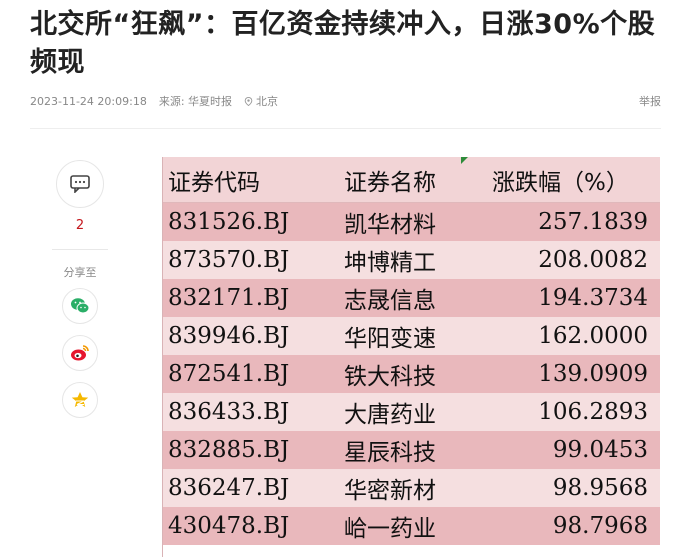 The height and width of the screenshot is (557, 679). I want to click on table-row: 832885.BJ 星辰科技 99.0453, so click(411, 450).